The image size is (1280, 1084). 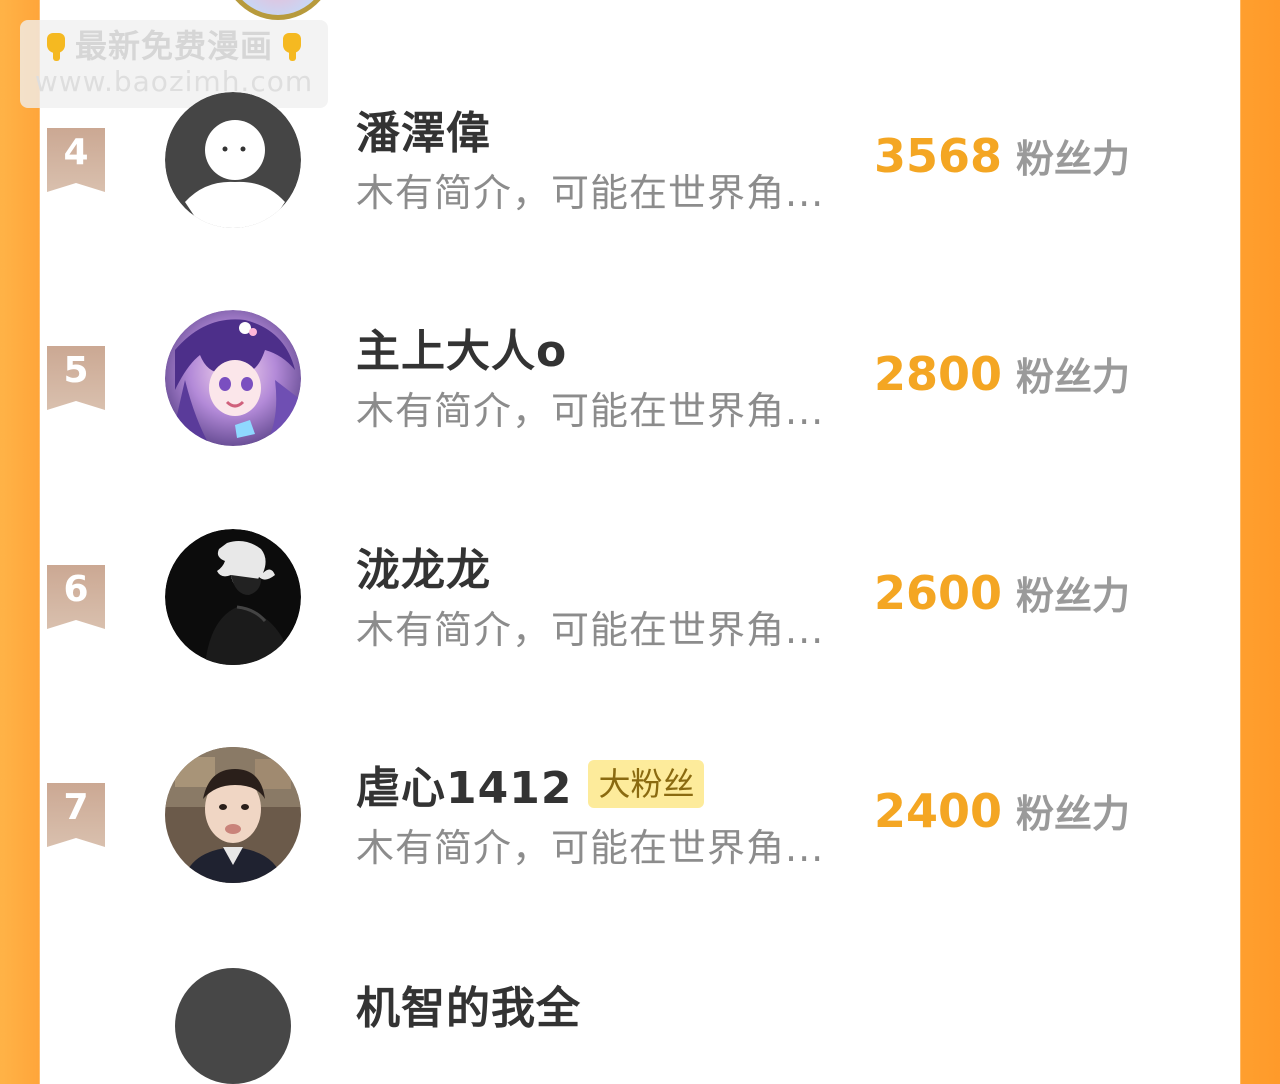 I want to click on rank-badge: 4, so click(x=76, y=160).